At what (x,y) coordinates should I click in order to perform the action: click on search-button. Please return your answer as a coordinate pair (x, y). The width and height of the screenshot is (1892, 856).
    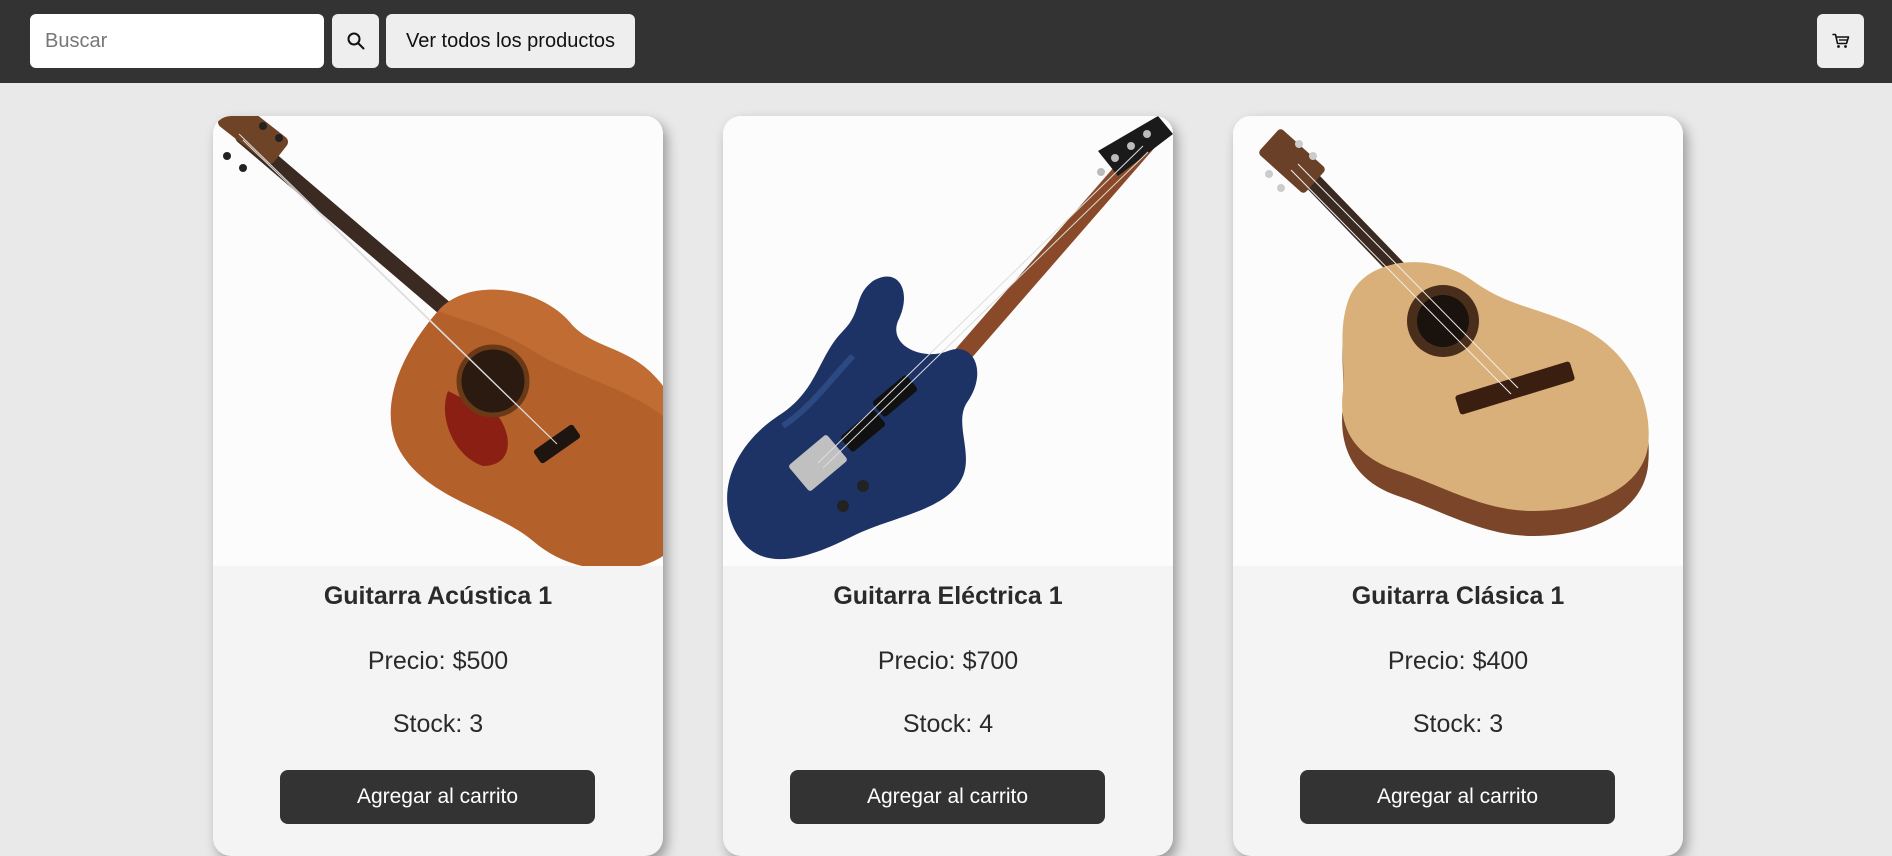
    Looking at the image, I should click on (355, 41).